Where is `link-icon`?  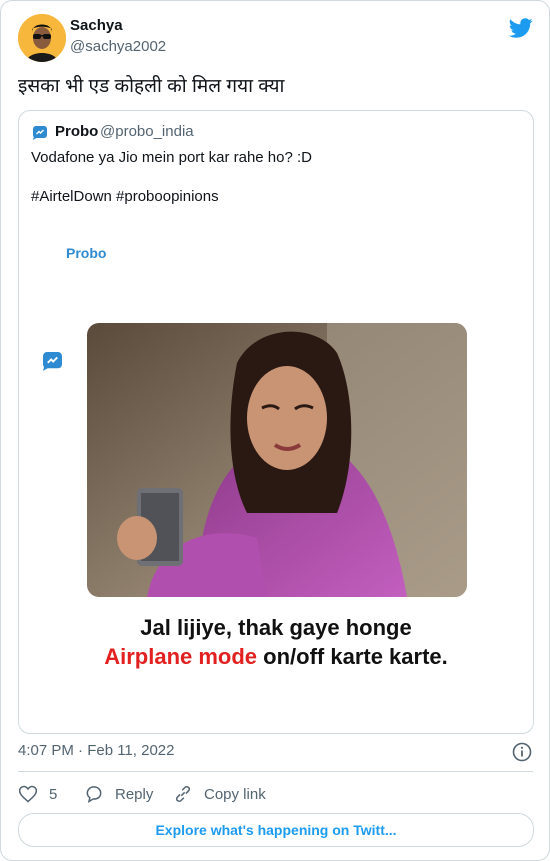 link-icon is located at coordinates (183, 794).